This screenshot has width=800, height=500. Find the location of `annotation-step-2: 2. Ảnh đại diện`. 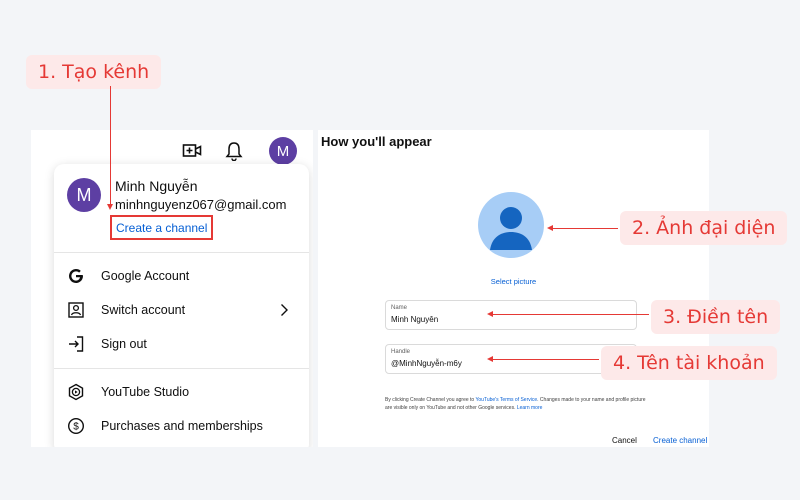

annotation-step-2: 2. Ảnh đại diện is located at coordinates (704, 228).